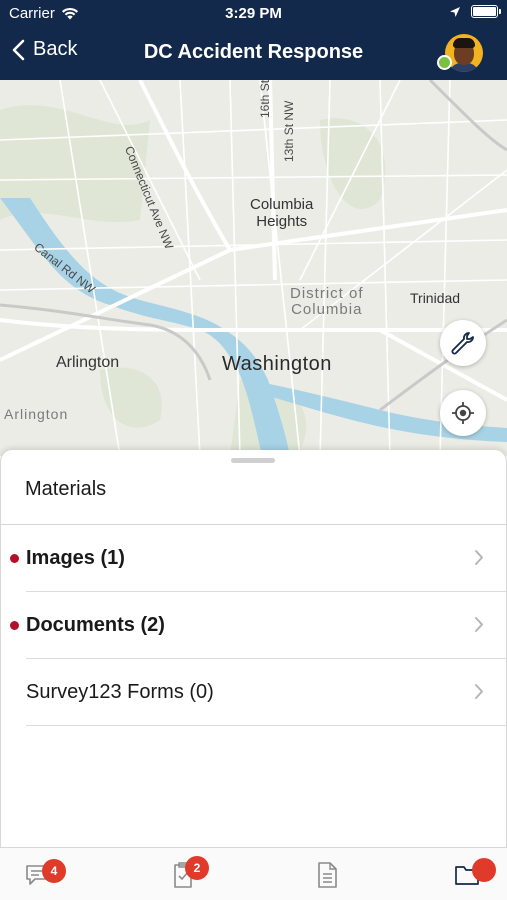 The width and height of the screenshot is (507, 900). What do you see at coordinates (36, 414) in the screenshot?
I see `map-label-arlington-south: Arlington` at bounding box center [36, 414].